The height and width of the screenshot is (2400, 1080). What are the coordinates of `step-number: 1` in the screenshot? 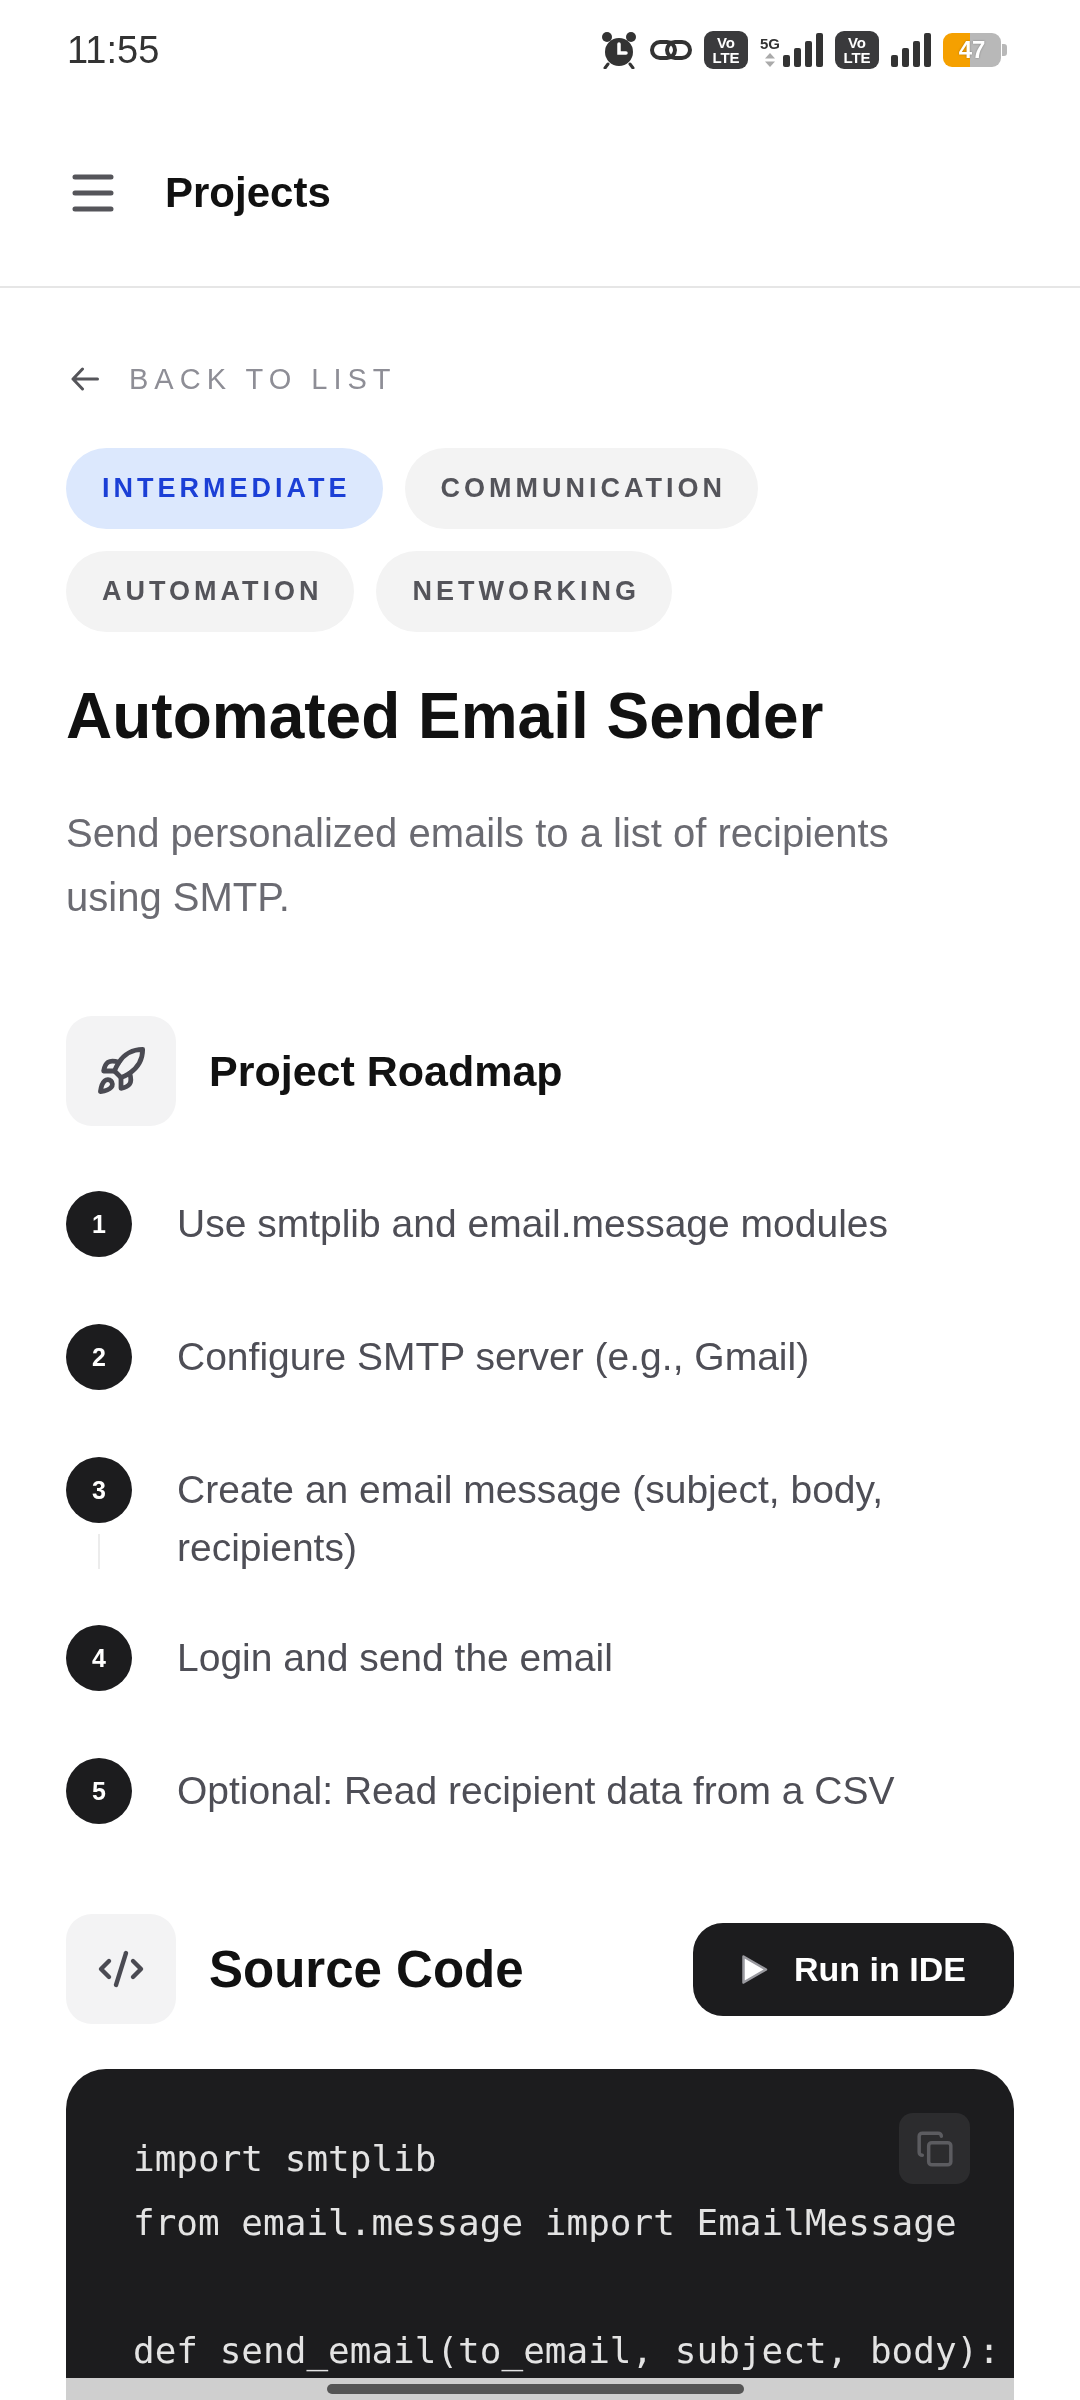 It's located at (99, 1224).